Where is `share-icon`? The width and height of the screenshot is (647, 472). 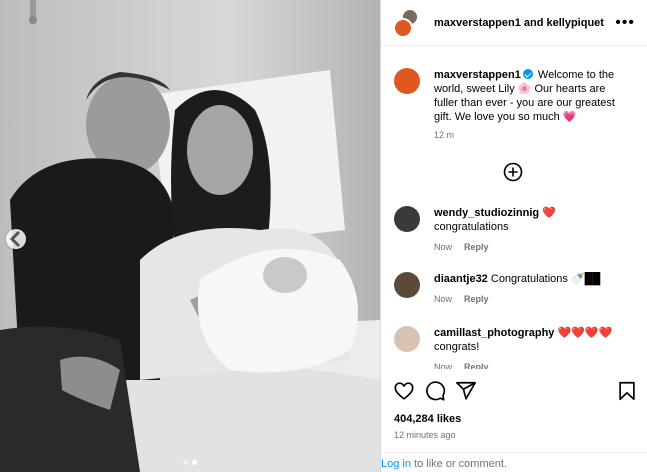 share-icon is located at coordinates (466, 391).